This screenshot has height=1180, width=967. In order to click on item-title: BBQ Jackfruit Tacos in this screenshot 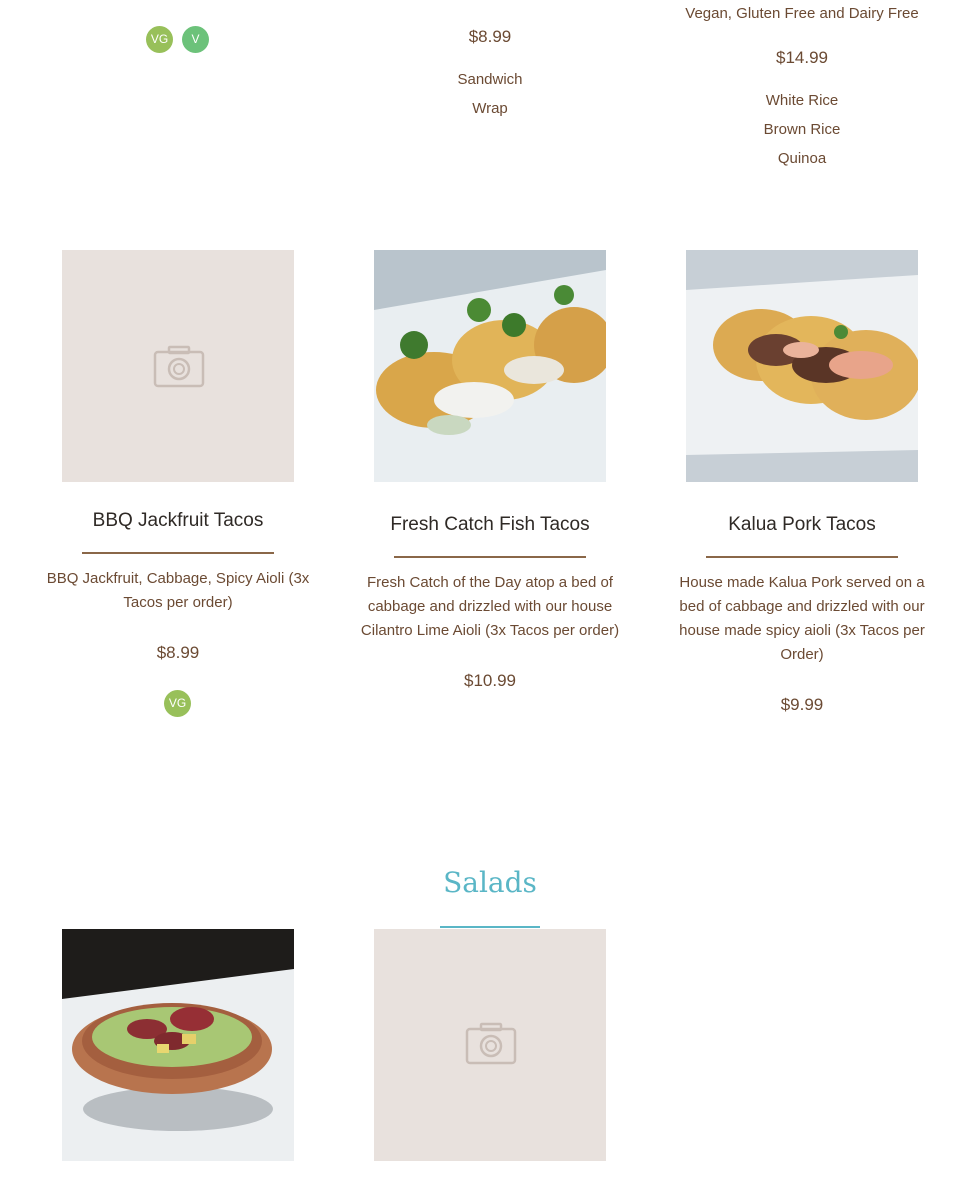, I will do `click(178, 520)`.